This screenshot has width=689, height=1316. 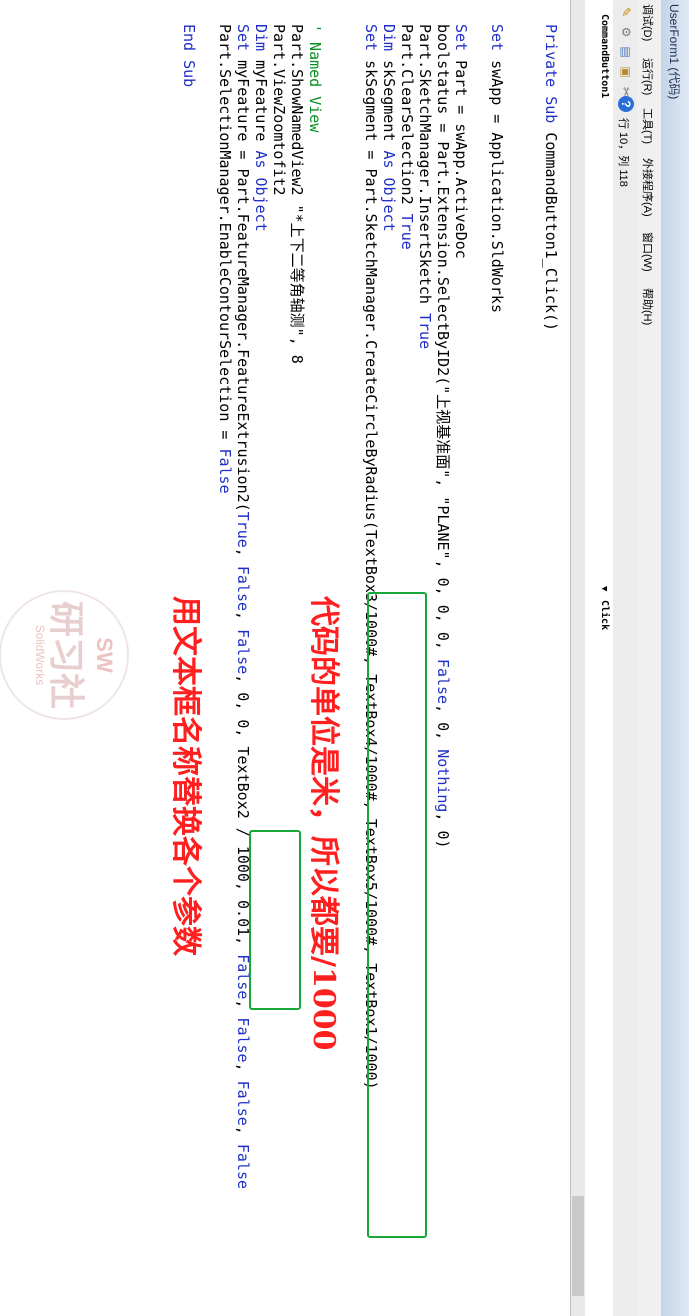 What do you see at coordinates (461, 159) in the screenshot?
I see `code-text: Part = swApp.ActiveDoc` at bounding box center [461, 159].